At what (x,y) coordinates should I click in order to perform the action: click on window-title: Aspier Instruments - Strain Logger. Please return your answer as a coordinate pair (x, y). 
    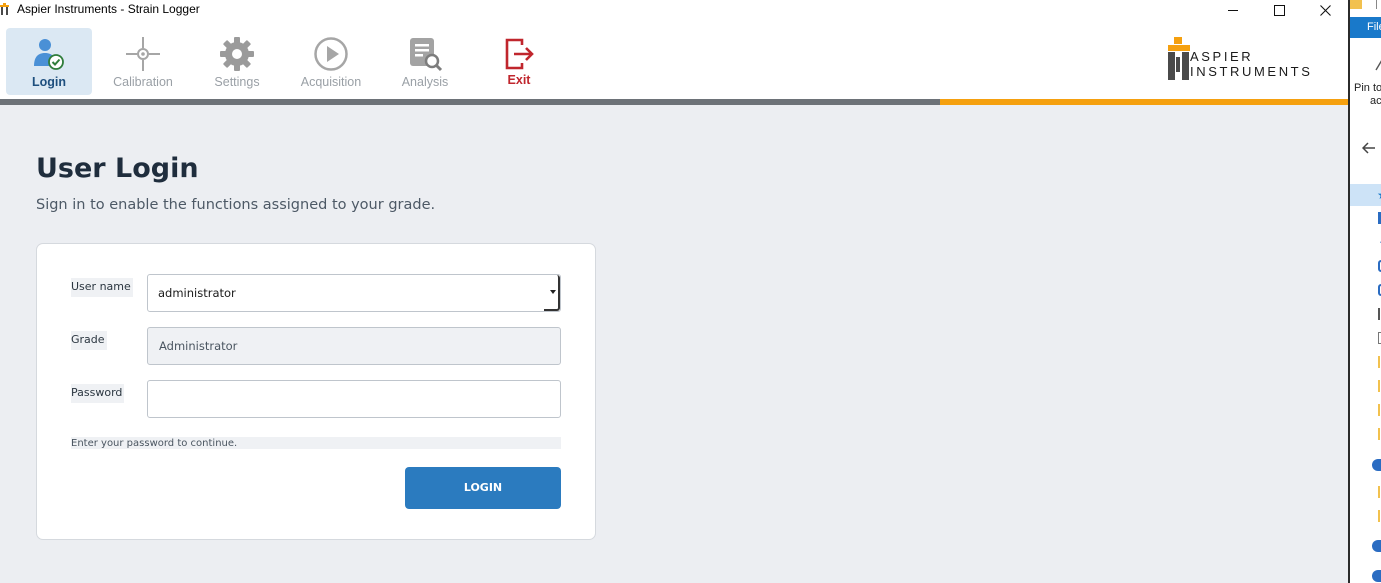
    Looking at the image, I should click on (108, 9).